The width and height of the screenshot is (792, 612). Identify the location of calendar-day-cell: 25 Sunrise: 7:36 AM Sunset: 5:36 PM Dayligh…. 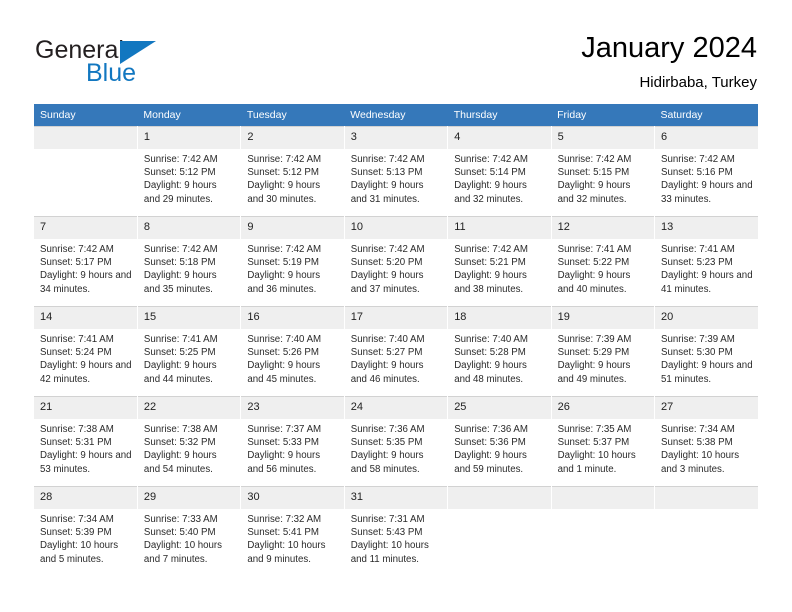
(499, 441).